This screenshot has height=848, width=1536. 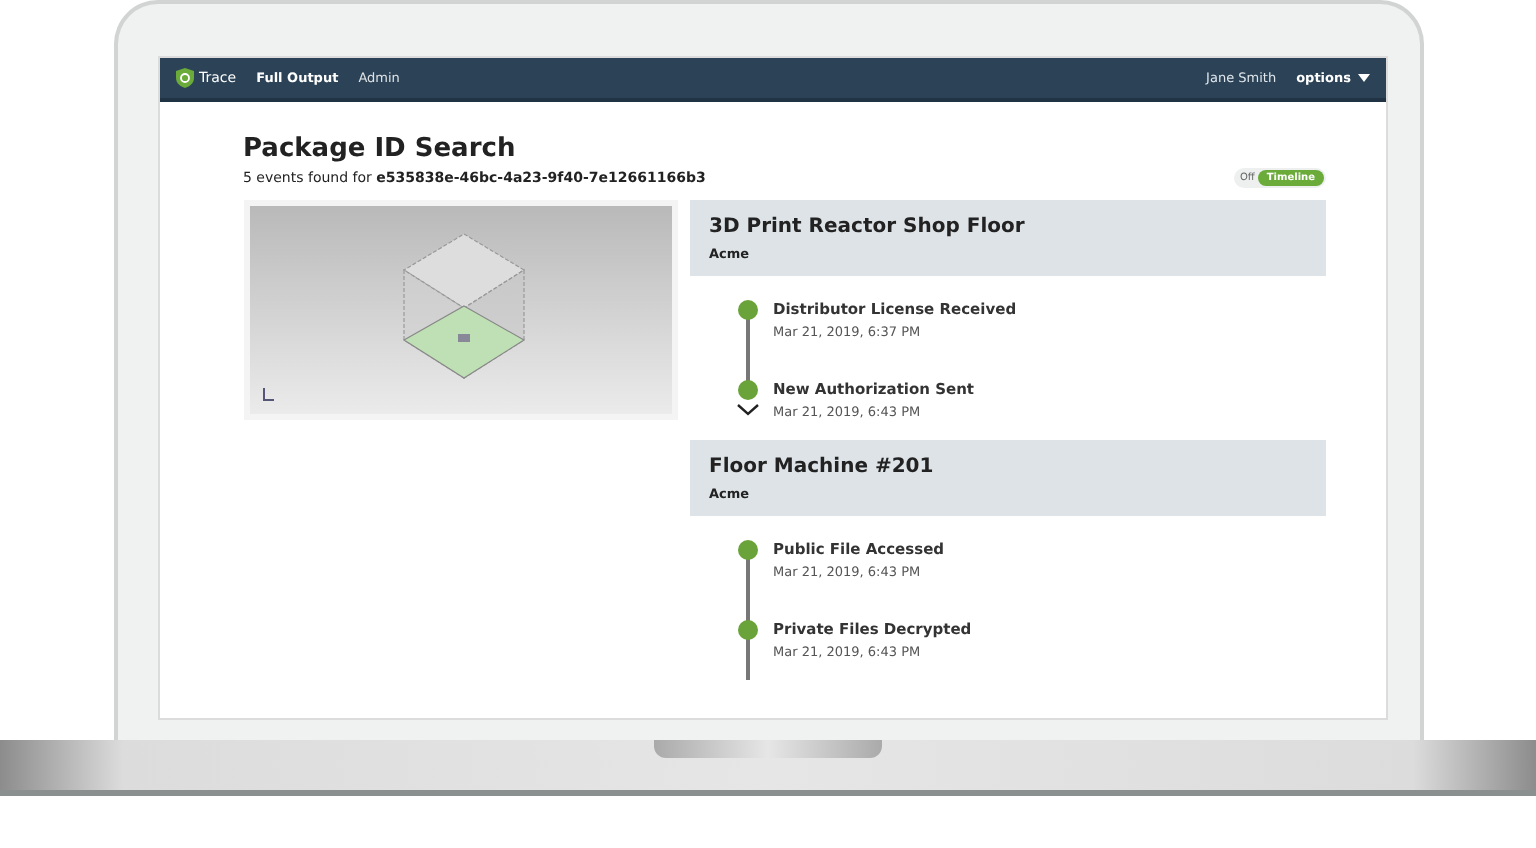 I want to click on page-title: Package ID Search, so click(x=380, y=149).